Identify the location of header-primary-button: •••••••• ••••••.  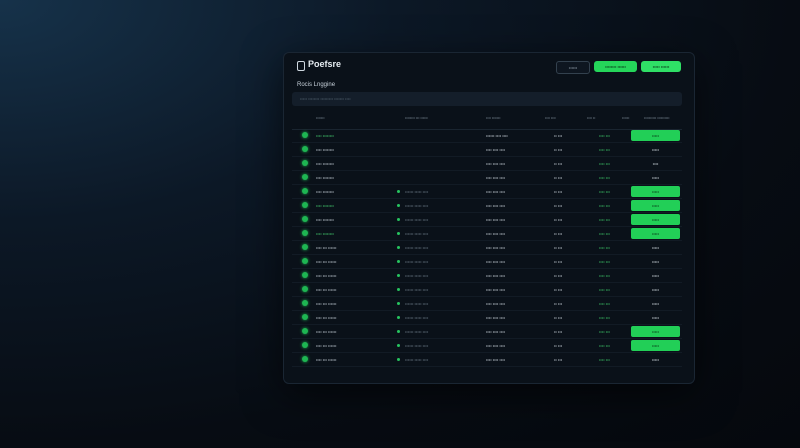
(615, 66).